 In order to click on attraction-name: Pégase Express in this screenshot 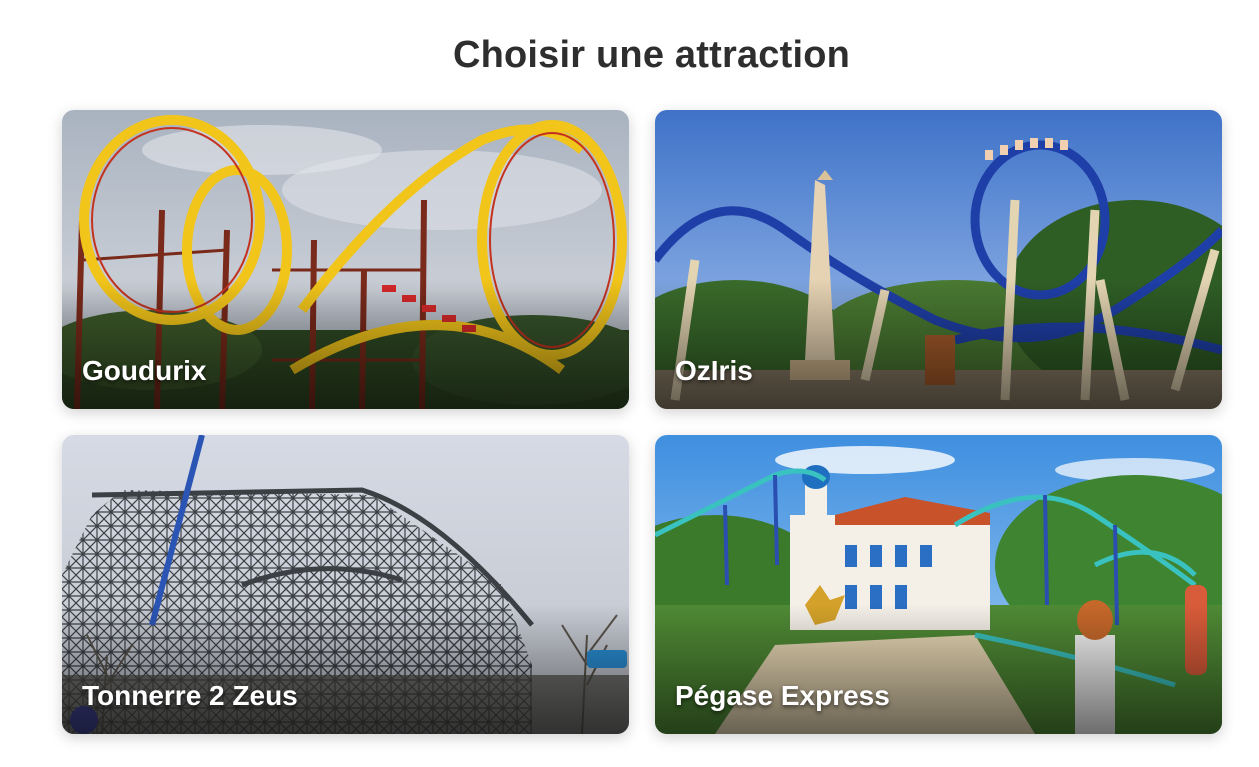, I will do `click(782, 695)`.